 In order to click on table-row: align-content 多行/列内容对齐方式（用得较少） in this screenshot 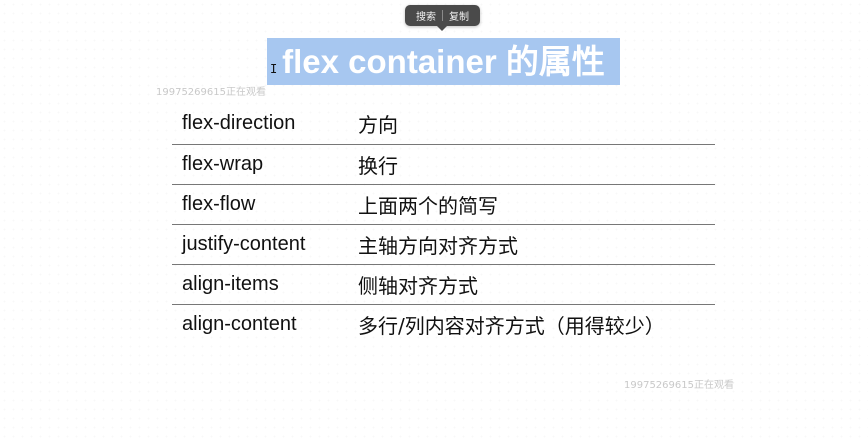, I will do `click(443, 324)`.